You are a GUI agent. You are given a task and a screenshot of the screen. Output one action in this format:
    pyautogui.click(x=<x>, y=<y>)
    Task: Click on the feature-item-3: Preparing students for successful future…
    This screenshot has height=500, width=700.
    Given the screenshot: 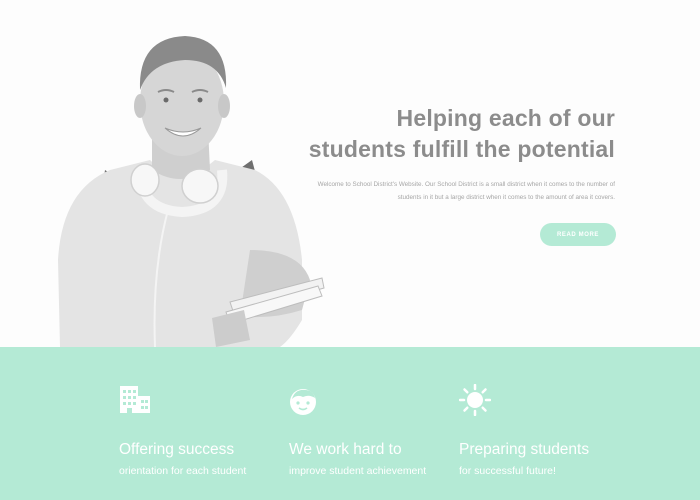 What is the action you would take?
    pyautogui.click(x=559, y=423)
    